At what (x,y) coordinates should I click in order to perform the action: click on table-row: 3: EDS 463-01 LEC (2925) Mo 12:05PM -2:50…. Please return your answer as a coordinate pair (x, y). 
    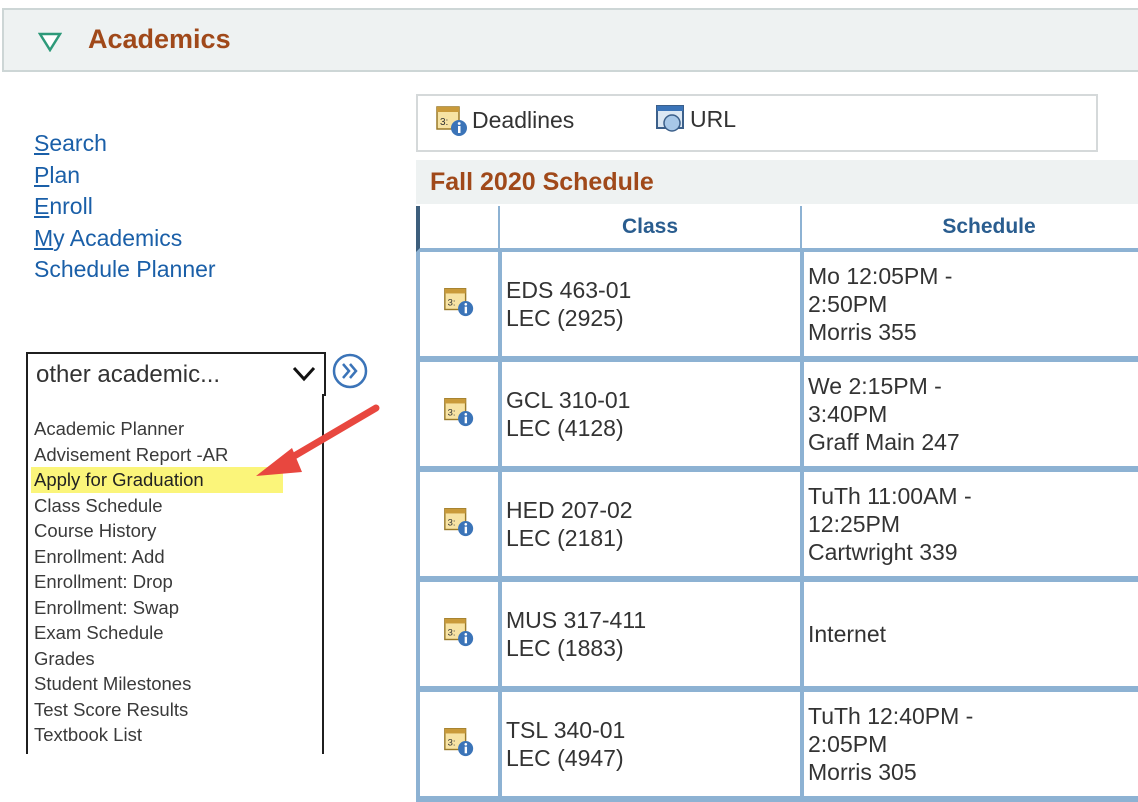
    Looking at the image, I should click on (777, 307).